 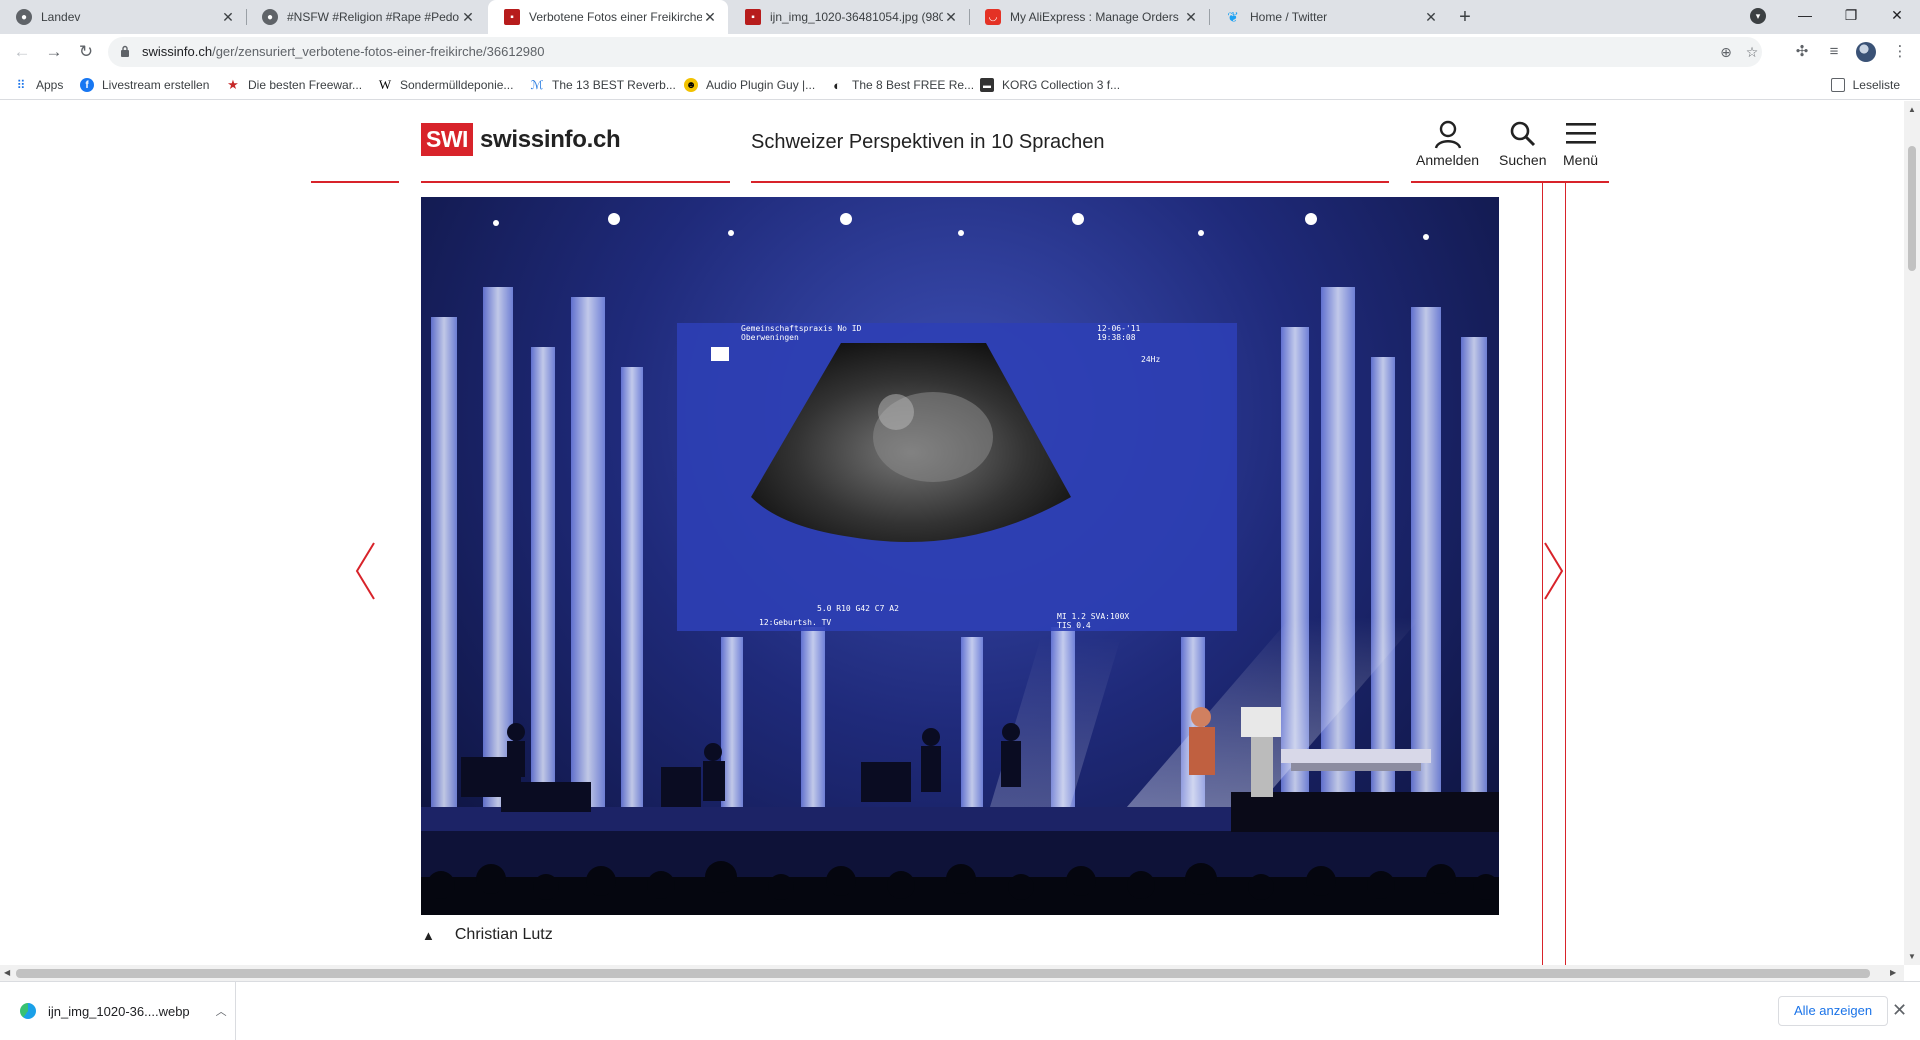 What do you see at coordinates (1565, 574) in the screenshot?
I see `sidebar-divider` at bounding box center [1565, 574].